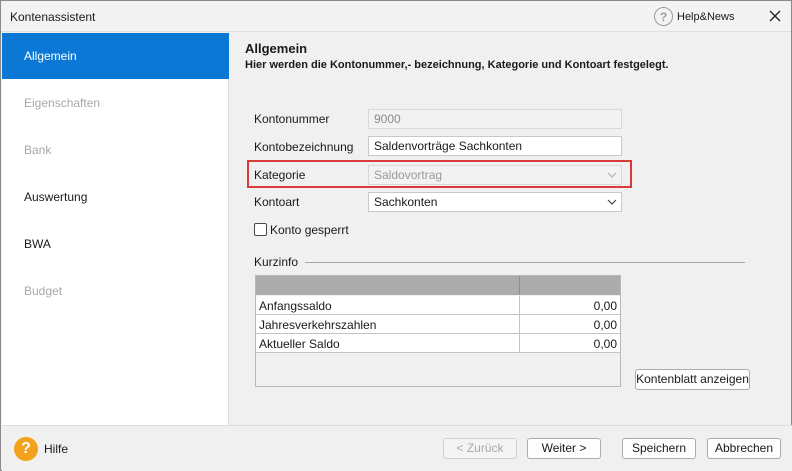  I want to click on kontonummer-field: 9000, so click(495, 119).